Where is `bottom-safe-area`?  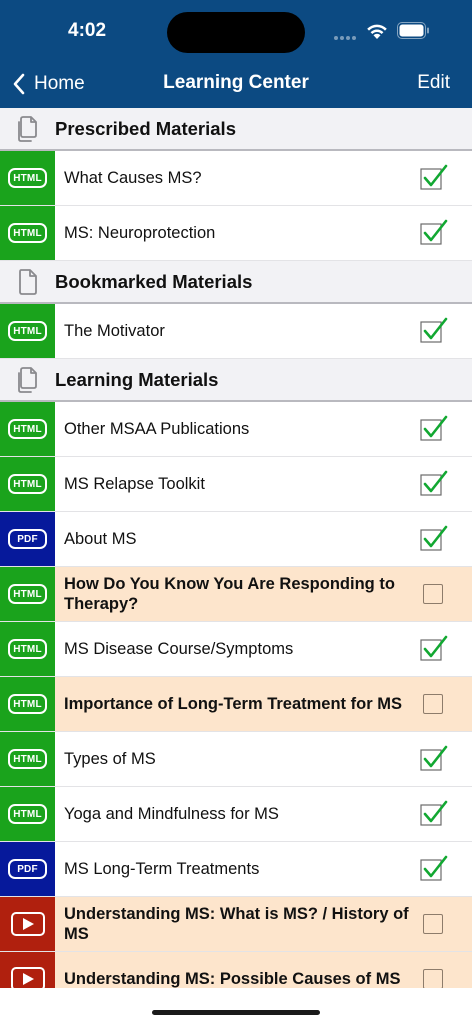 bottom-safe-area is located at coordinates (236, 1006).